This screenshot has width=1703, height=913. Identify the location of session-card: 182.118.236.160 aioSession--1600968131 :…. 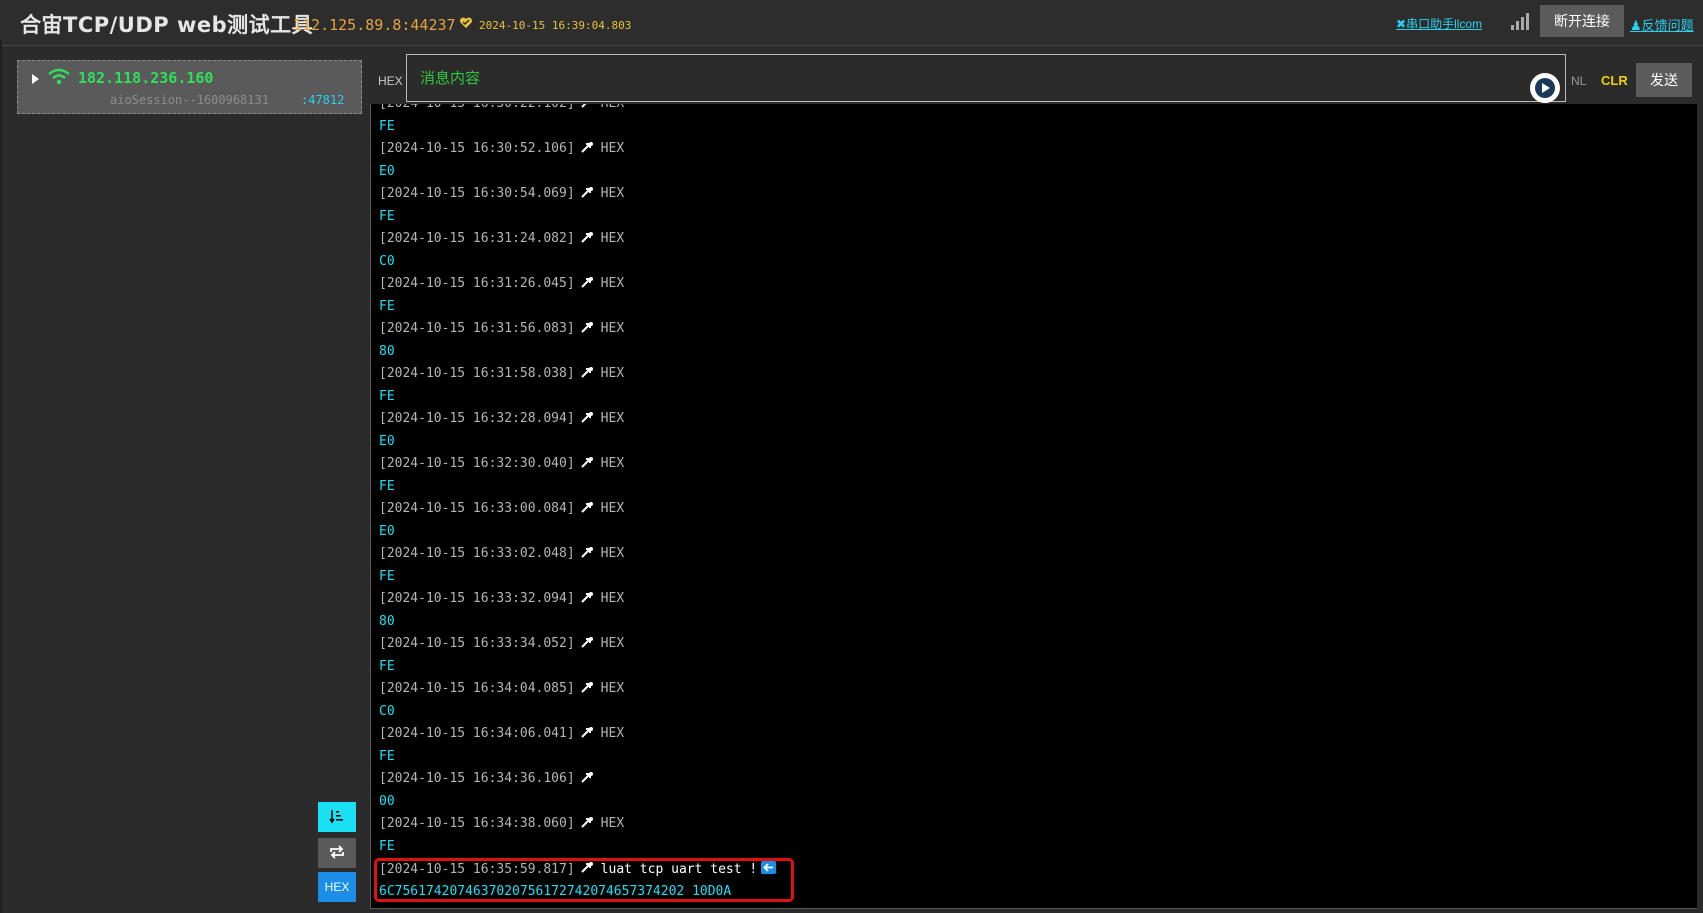
(189, 87).